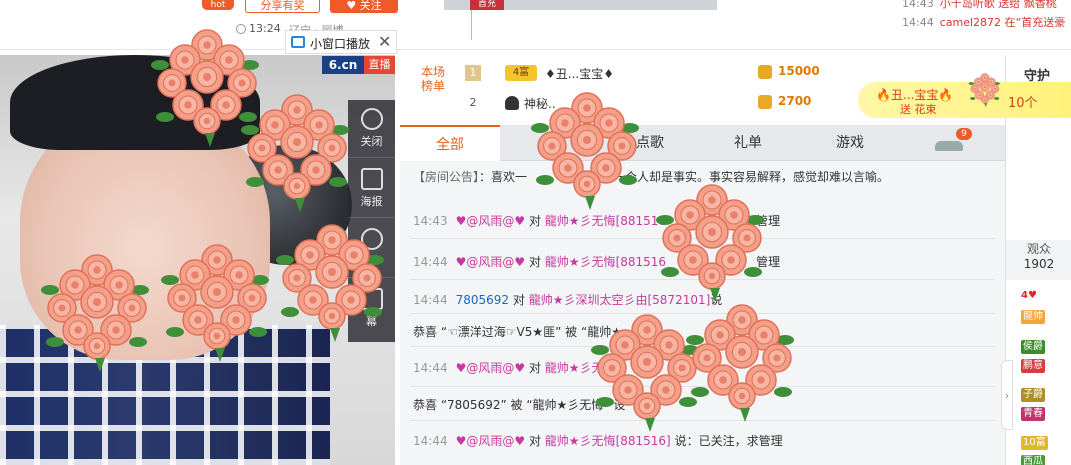 This screenshot has height=465, width=1071. What do you see at coordinates (1046, 368) in the screenshot?
I see `audience-row: 鹏意` at bounding box center [1046, 368].